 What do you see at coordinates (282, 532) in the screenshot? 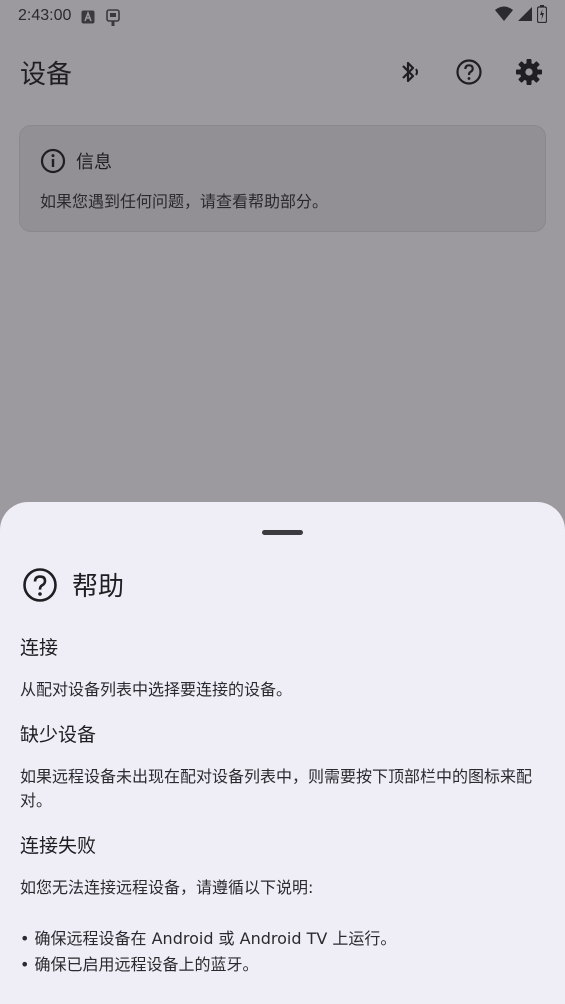
I see `drag-handle` at bounding box center [282, 532].